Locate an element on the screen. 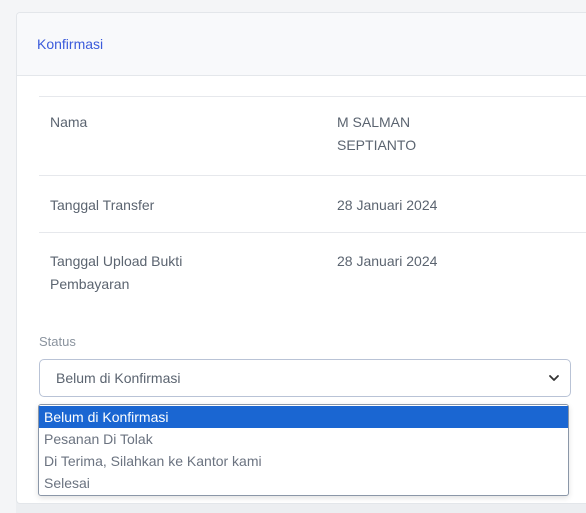 The width and height of the screenshot is (586, 513). card-header: Konfirmasi is located at coordinates (301, 44).